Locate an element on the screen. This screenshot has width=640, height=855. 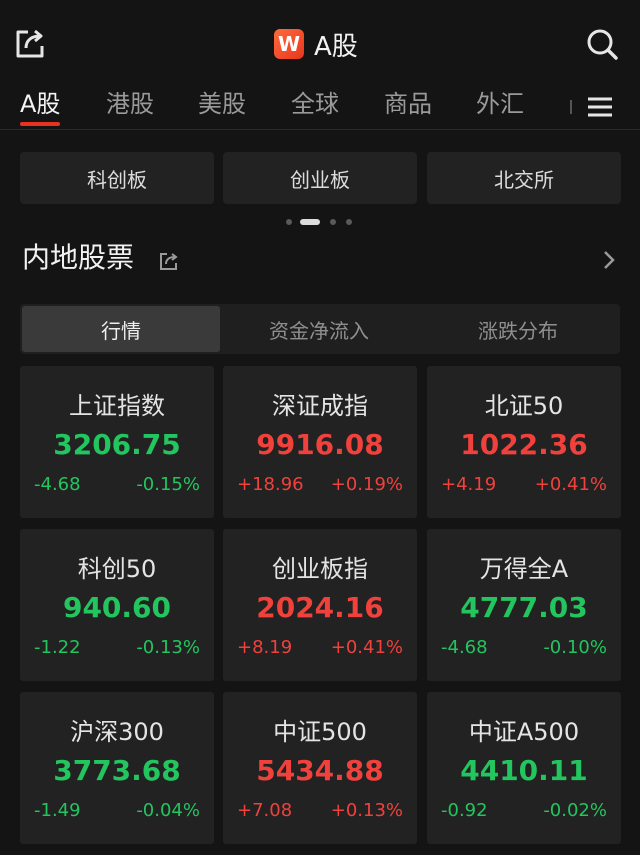
tab-global: 全球 is located at coordinates (315, 106).